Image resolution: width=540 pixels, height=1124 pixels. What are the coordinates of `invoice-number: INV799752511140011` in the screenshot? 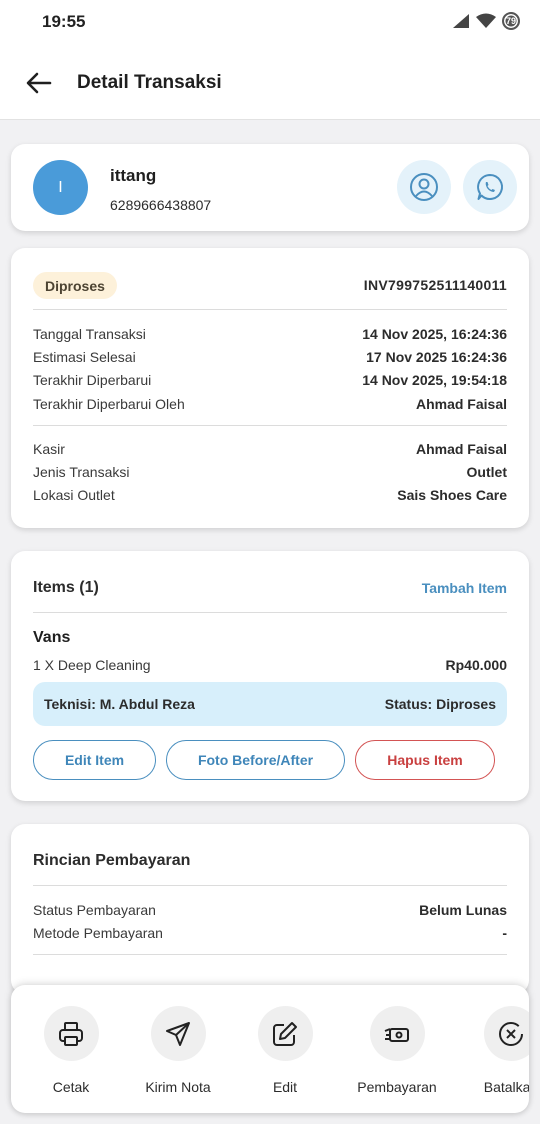 It's located at (435, 285).